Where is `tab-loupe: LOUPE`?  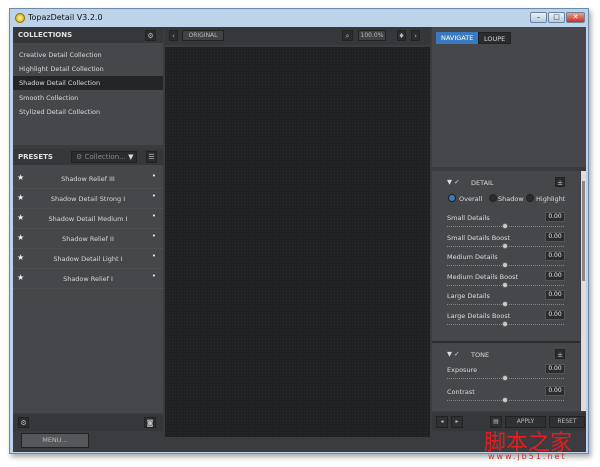 tab-loupe: LOUPE is located at coordinates (495, 38).